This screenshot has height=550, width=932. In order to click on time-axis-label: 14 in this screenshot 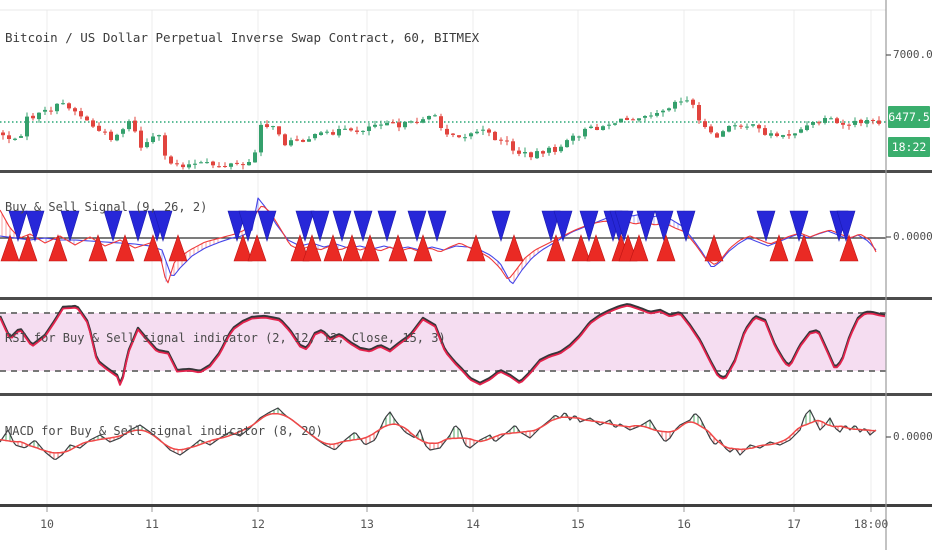, I will do `click(473, 524)`.